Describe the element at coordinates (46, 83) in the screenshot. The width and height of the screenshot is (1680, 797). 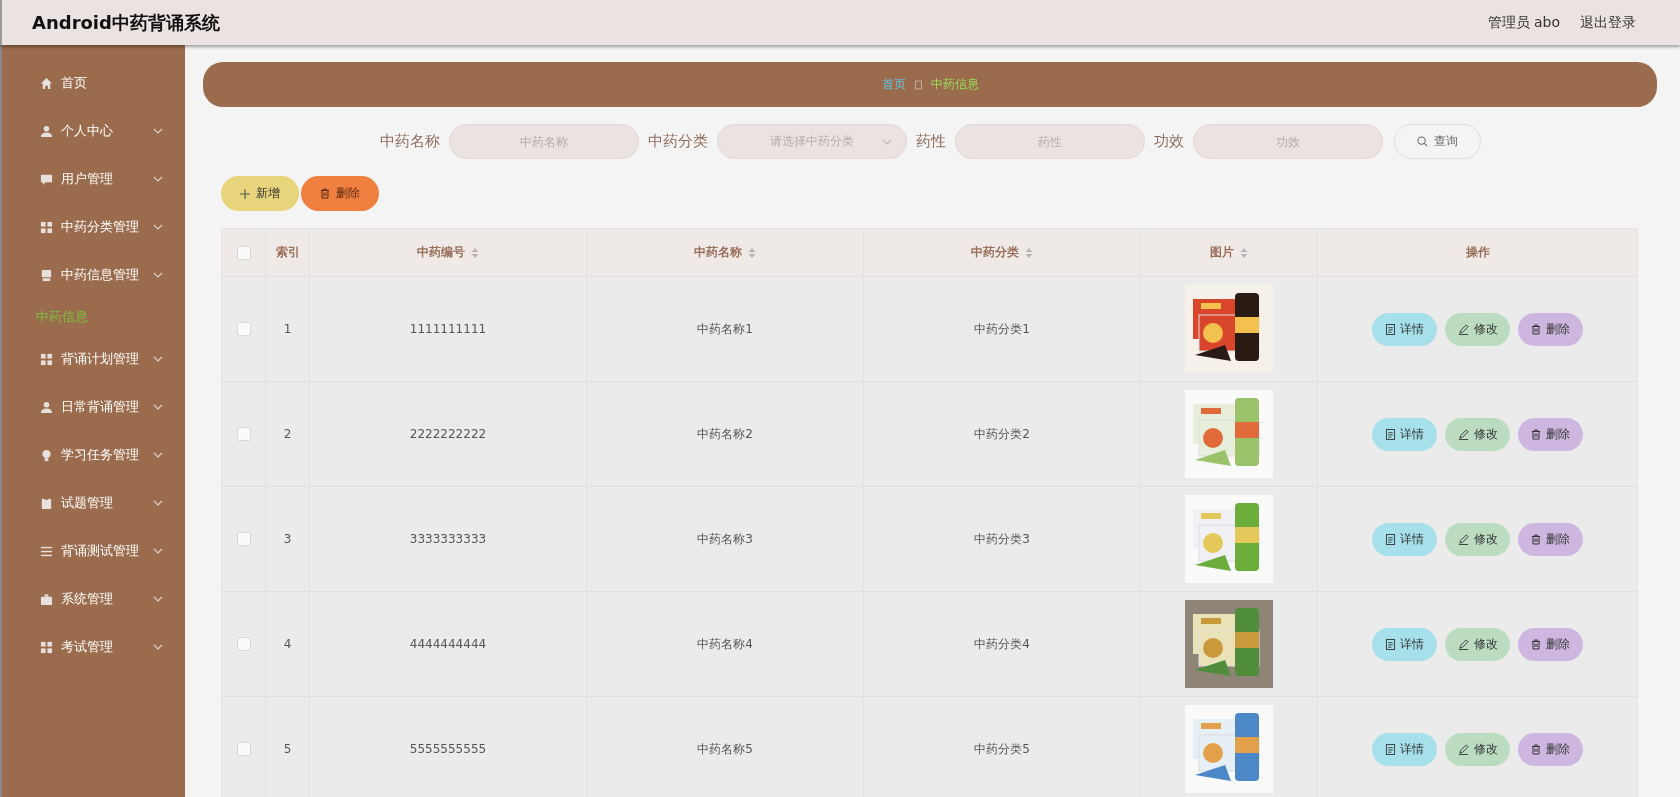
I see `home-icon` at that location.